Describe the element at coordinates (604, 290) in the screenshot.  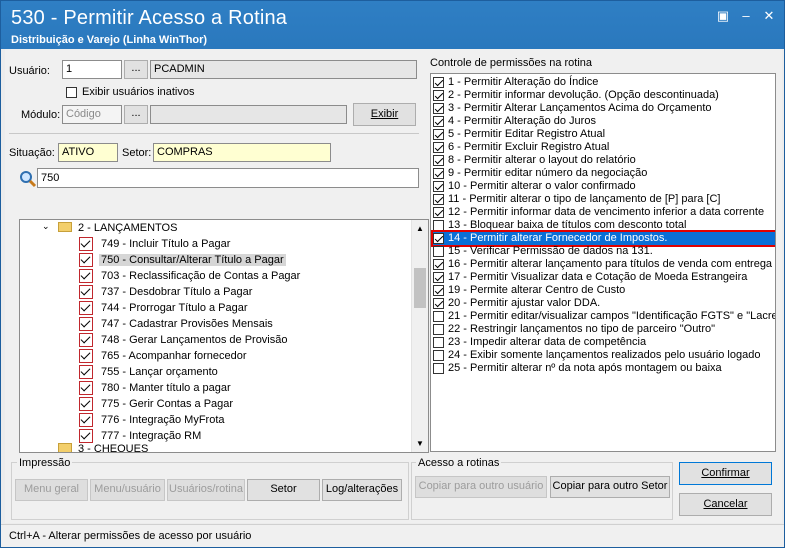
I see `permission-item: 19 - Permite alterar Centro de Custo` at that location.